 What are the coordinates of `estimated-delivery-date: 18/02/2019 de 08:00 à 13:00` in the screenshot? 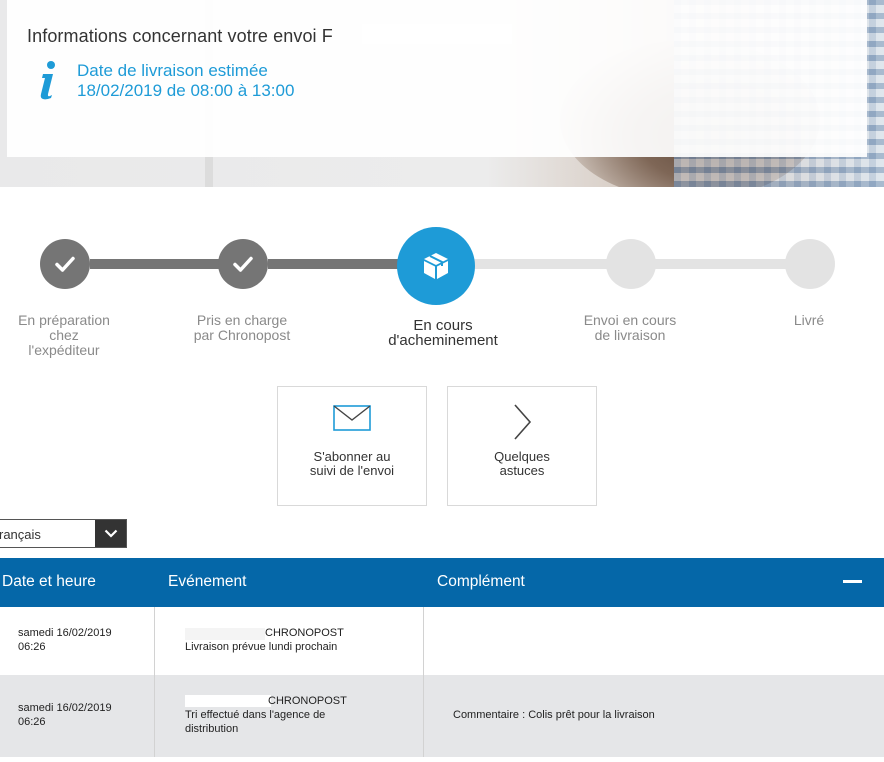 It's located at (186, 90).